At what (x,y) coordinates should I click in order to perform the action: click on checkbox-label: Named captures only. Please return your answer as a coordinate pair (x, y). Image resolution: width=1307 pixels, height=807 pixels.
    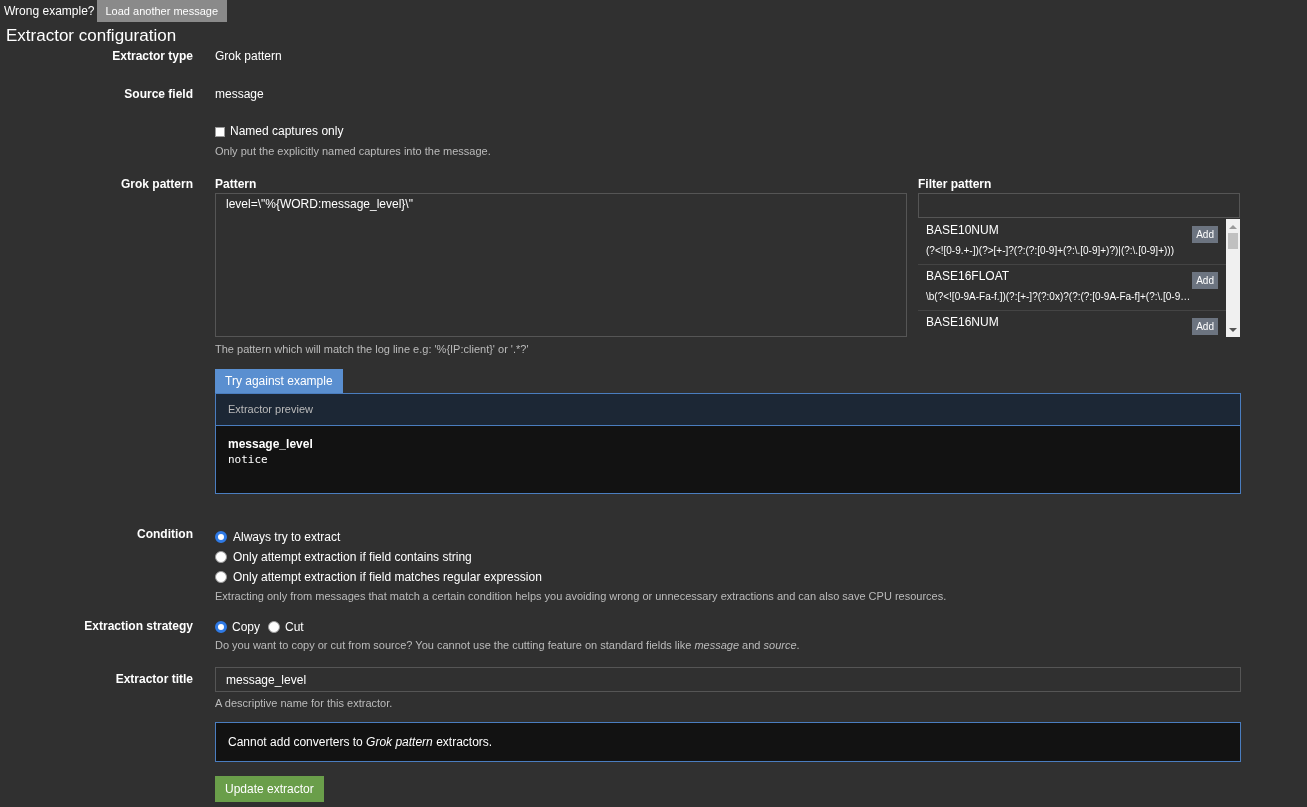
    Looking at the image, I should click on (287, 131).